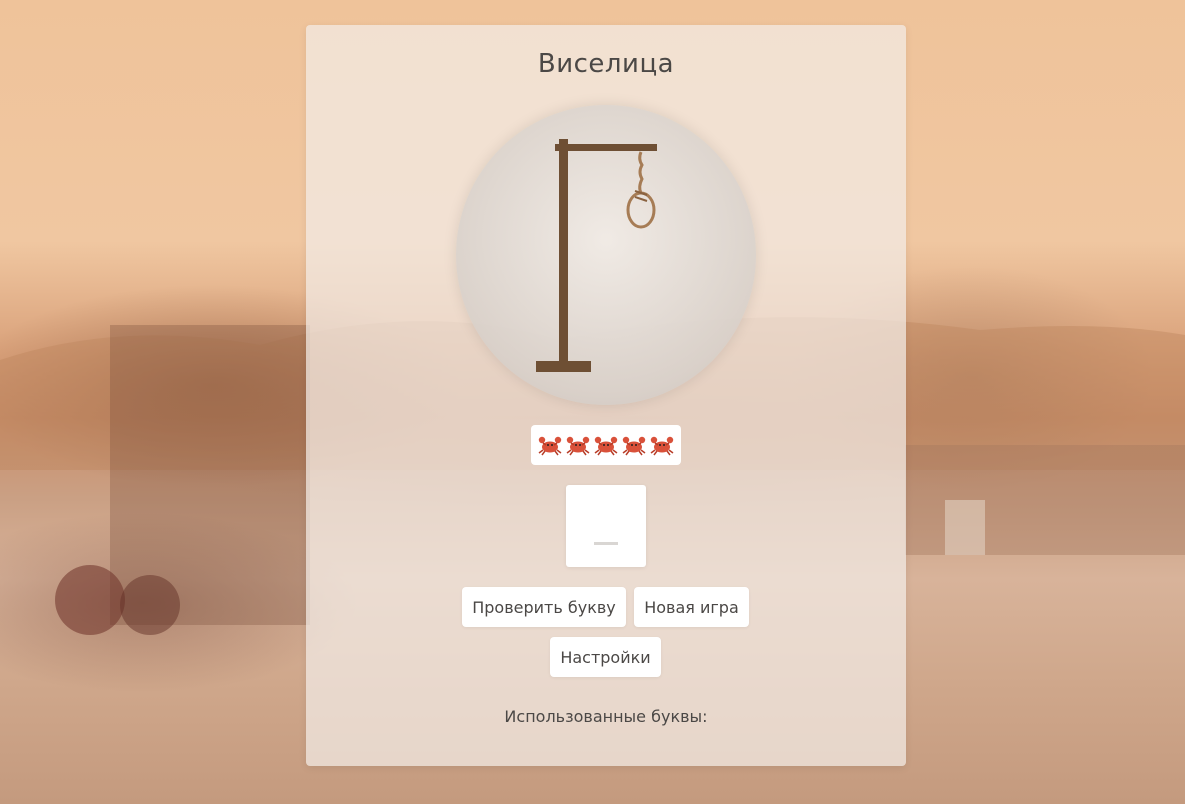 This screenshot has height=804, width=1185. I want to click on new-game-button: Новая игра, so click(691, 607).